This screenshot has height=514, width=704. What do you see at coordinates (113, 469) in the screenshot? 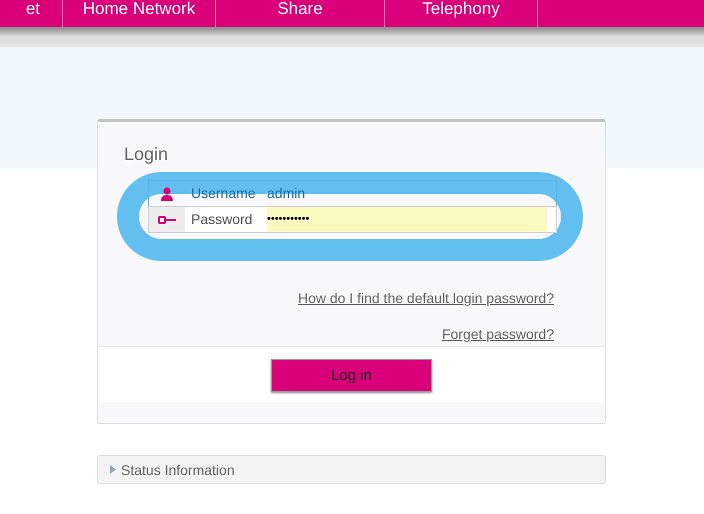
I see `triangle-icon` at bounding box center [113, 469].